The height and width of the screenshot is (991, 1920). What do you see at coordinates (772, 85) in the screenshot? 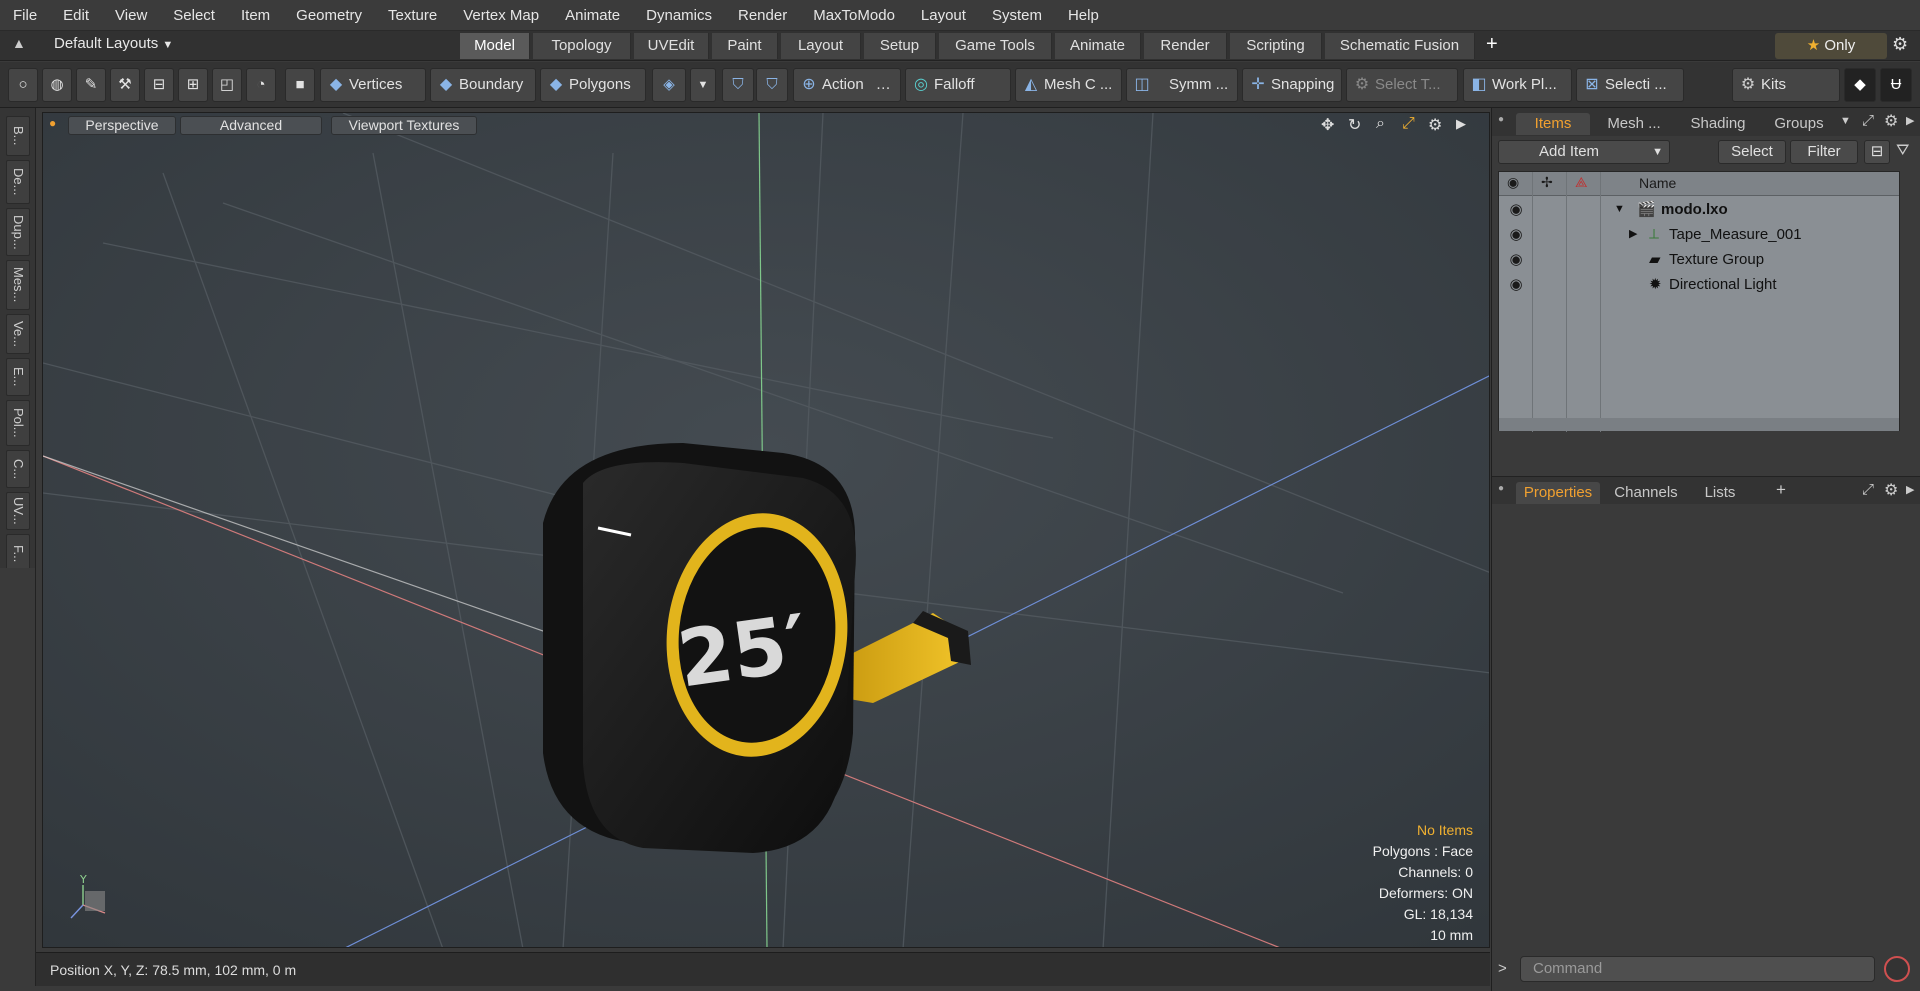
I see `shield-b-button: ⛉` at bounding box center [772, 85].